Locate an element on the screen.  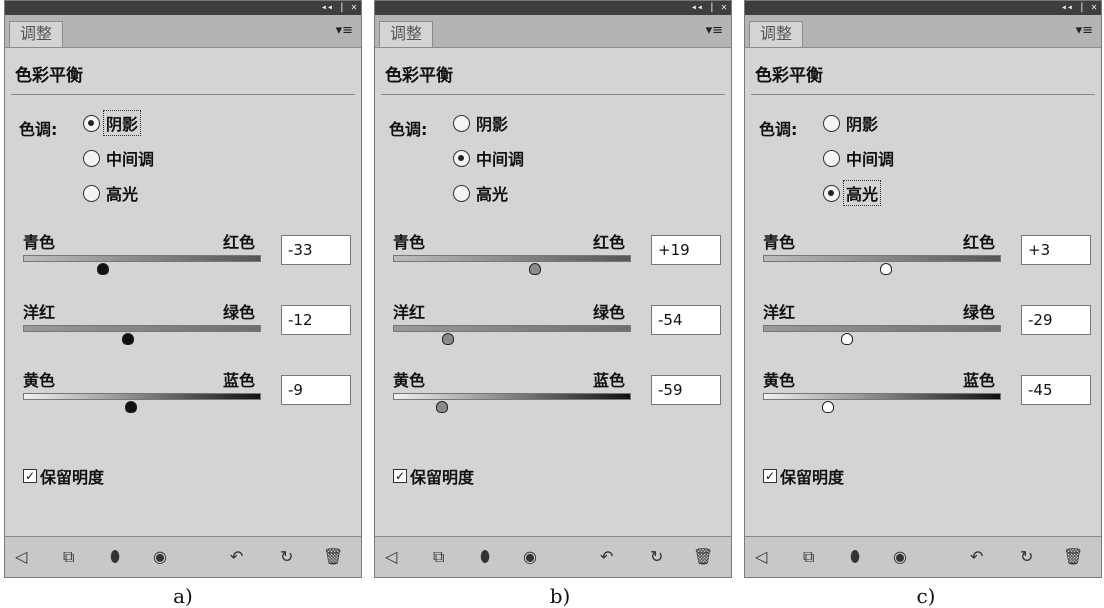
tone-label: 色调: is located at coordinates (408, 129).